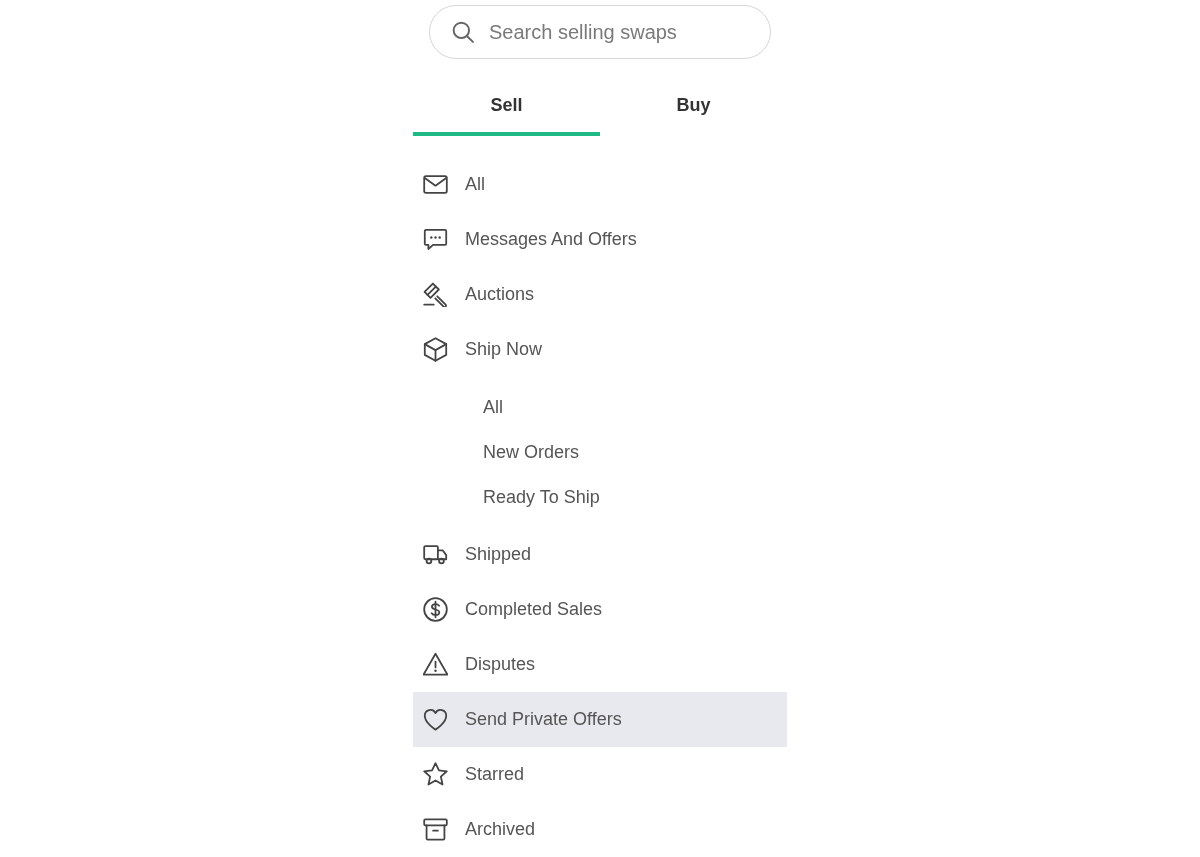  What do you see at coordinates (600, 609) in the screenshot?
I see `menu-item: Completed Sales` at bounding box center [600, 609].